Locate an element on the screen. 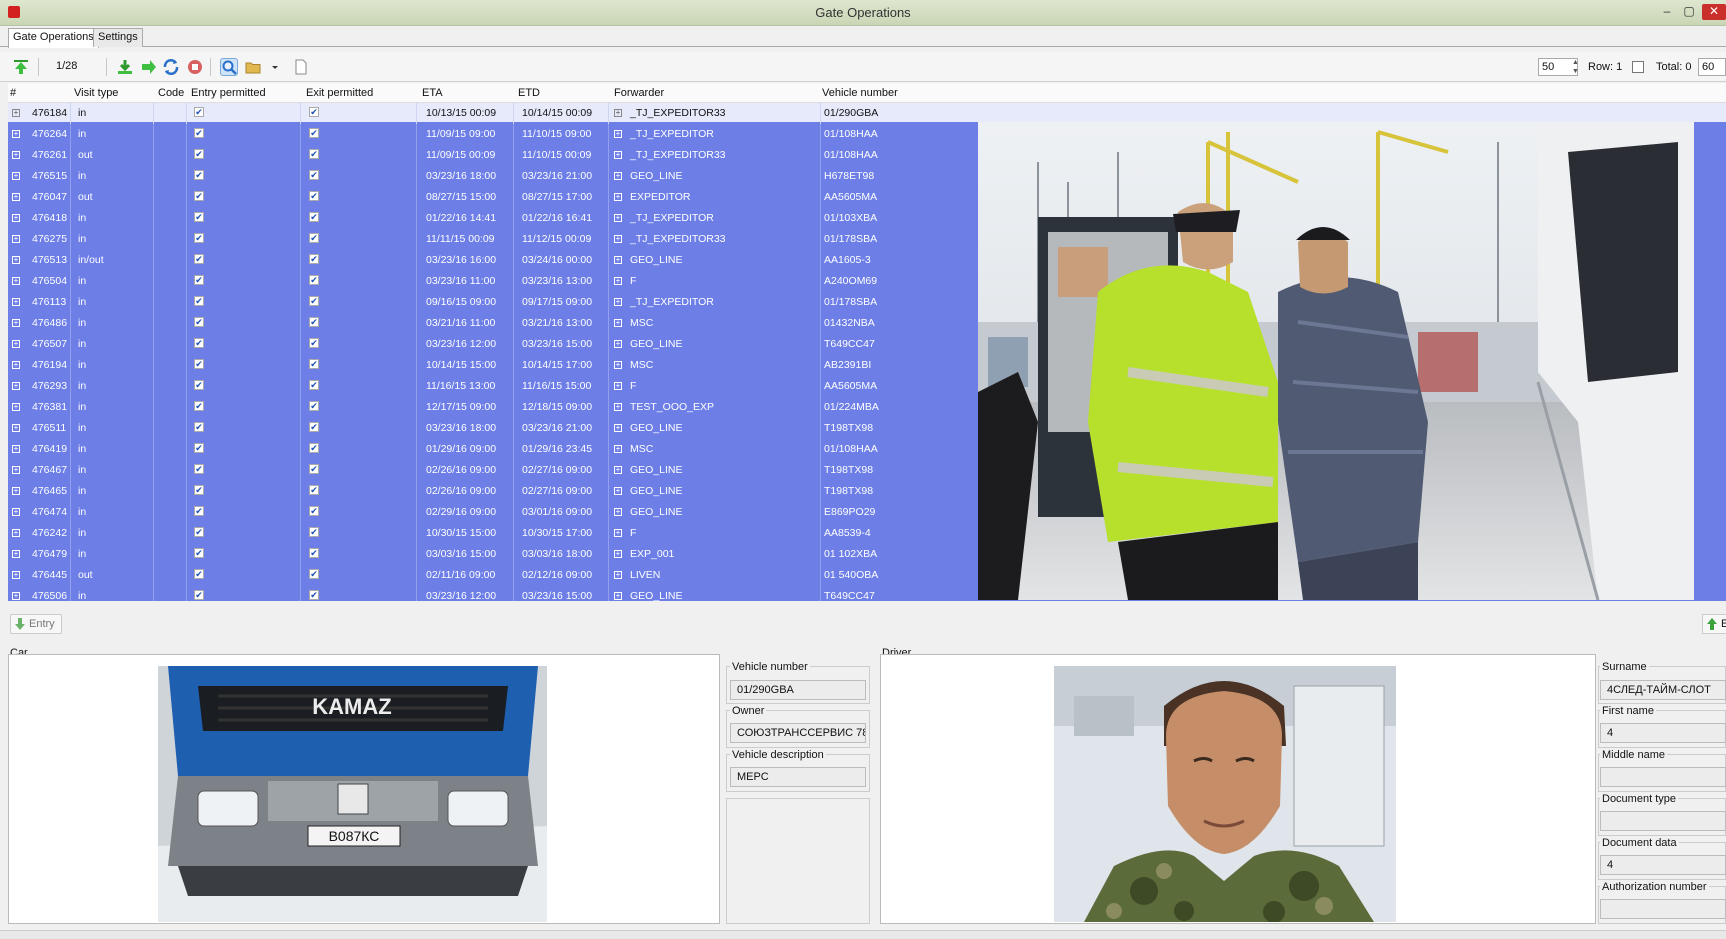  entry-button: Entry is located at coordinates (36, 624).